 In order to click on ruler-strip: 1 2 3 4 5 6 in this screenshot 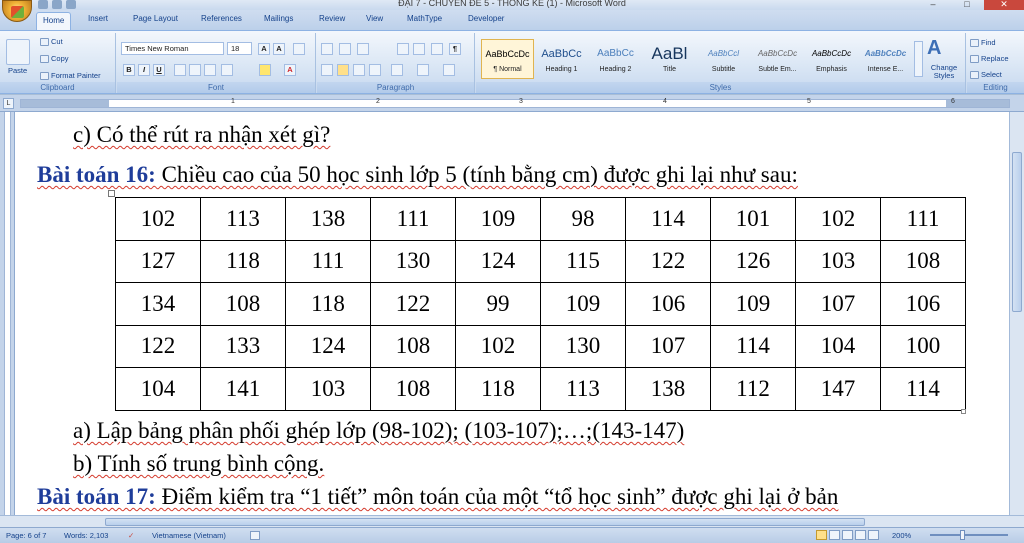, I will do `click(515, 103)`.